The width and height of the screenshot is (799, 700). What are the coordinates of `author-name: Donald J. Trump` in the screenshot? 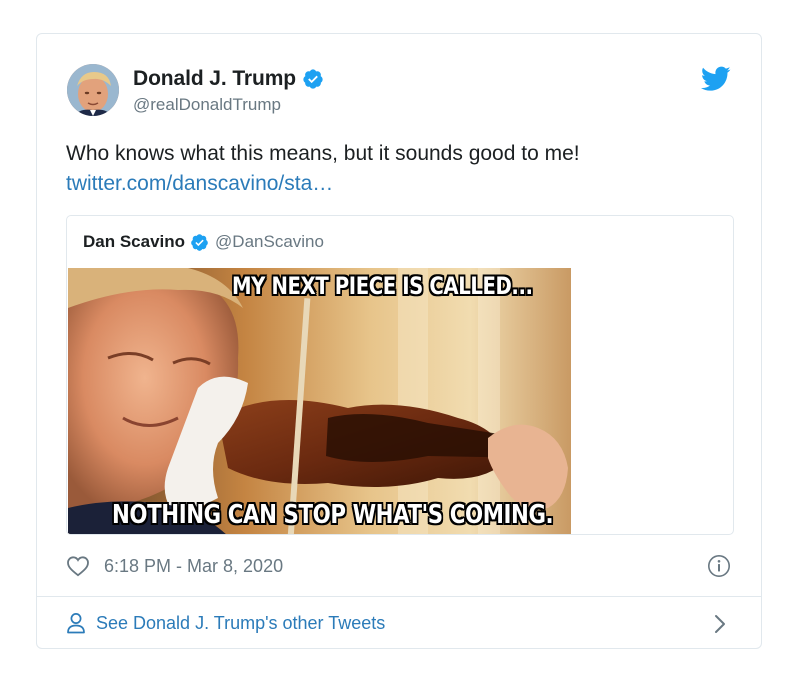 It's located at (214, 79).